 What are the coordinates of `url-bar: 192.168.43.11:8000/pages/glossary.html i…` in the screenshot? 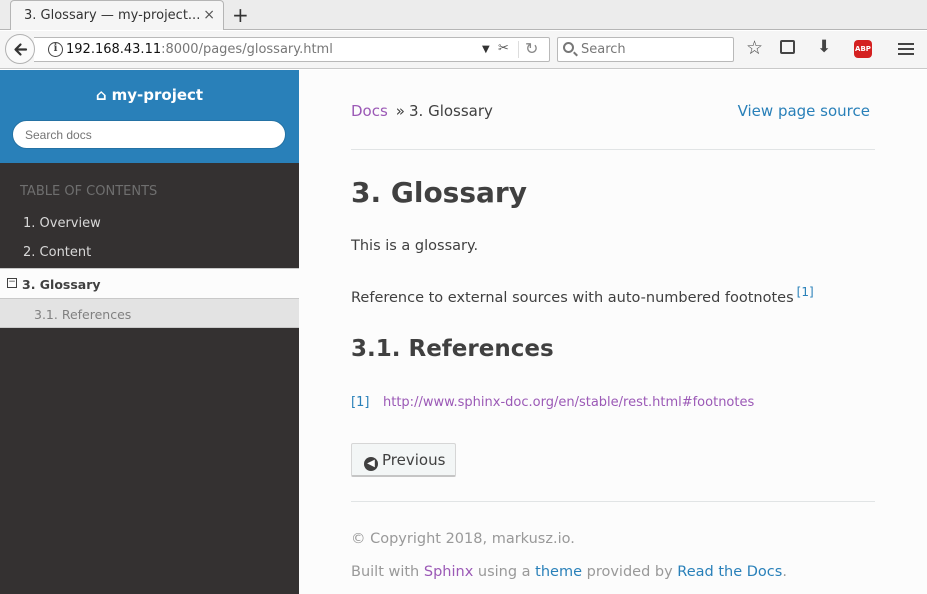 It's located at (292, 49).